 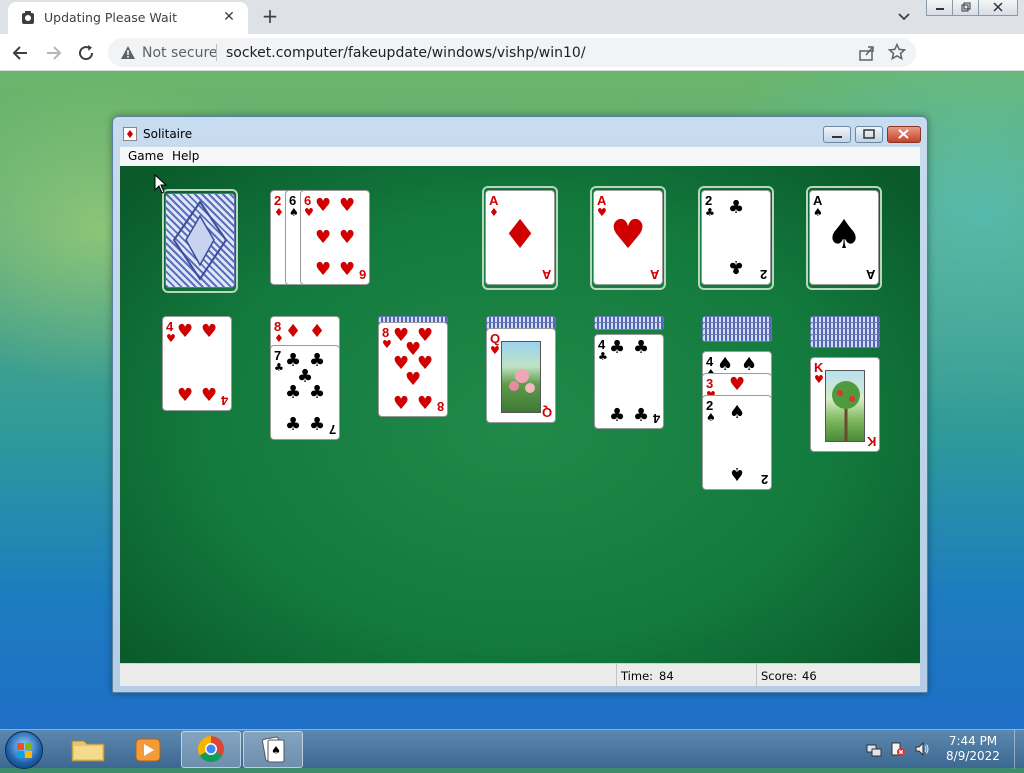 What do you see at coordinates (973, 741) in the screenshot?
I see `clock-time: 7:44 PM` at bounding box center [973, 741].